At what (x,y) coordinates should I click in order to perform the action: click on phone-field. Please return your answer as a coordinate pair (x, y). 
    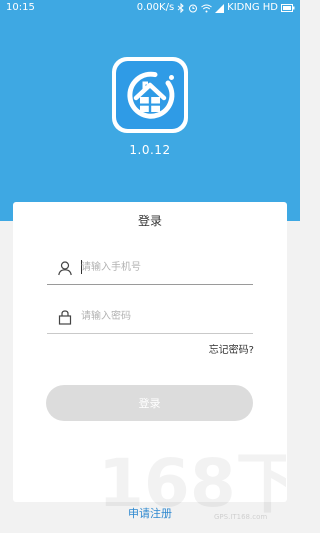
    Looking at the image, I should click on (150, 268).